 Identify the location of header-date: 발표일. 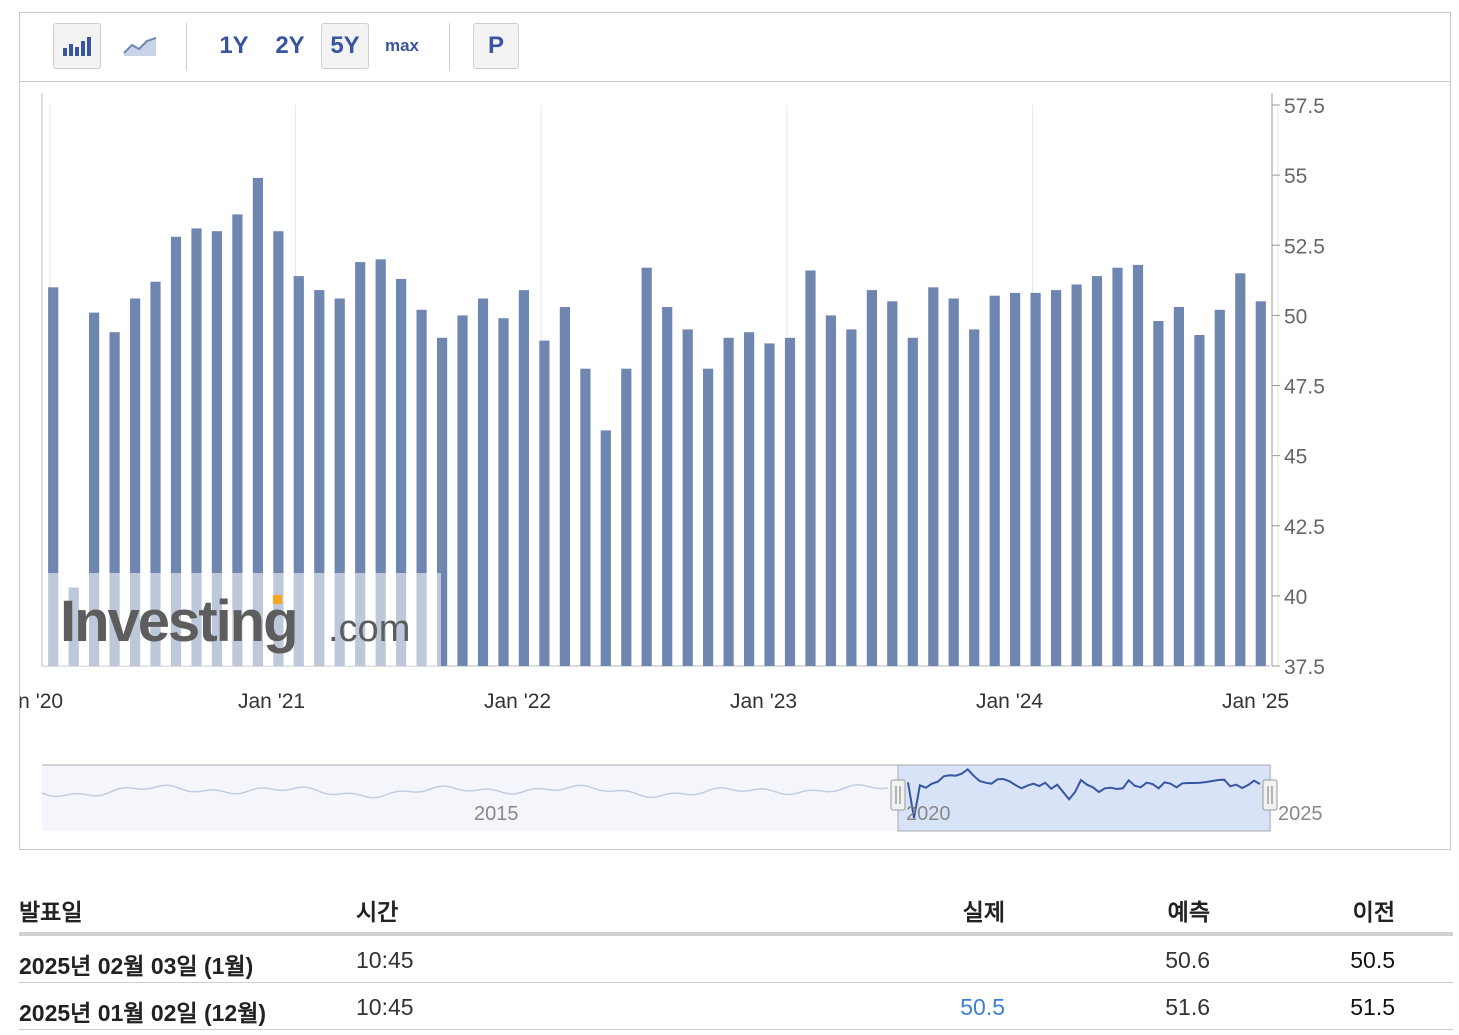
(50, 910).